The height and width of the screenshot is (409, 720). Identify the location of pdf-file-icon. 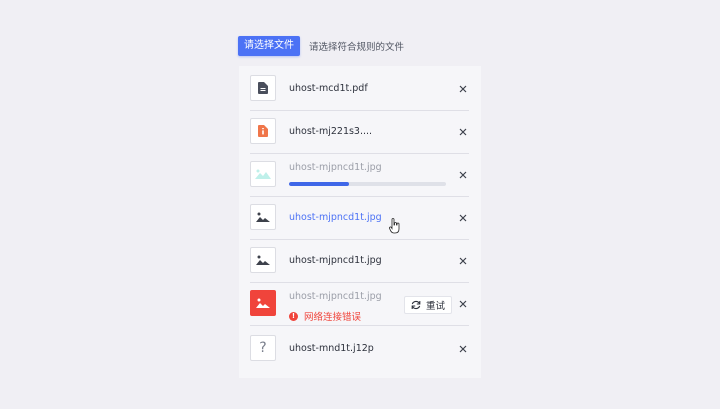
(263, 88).